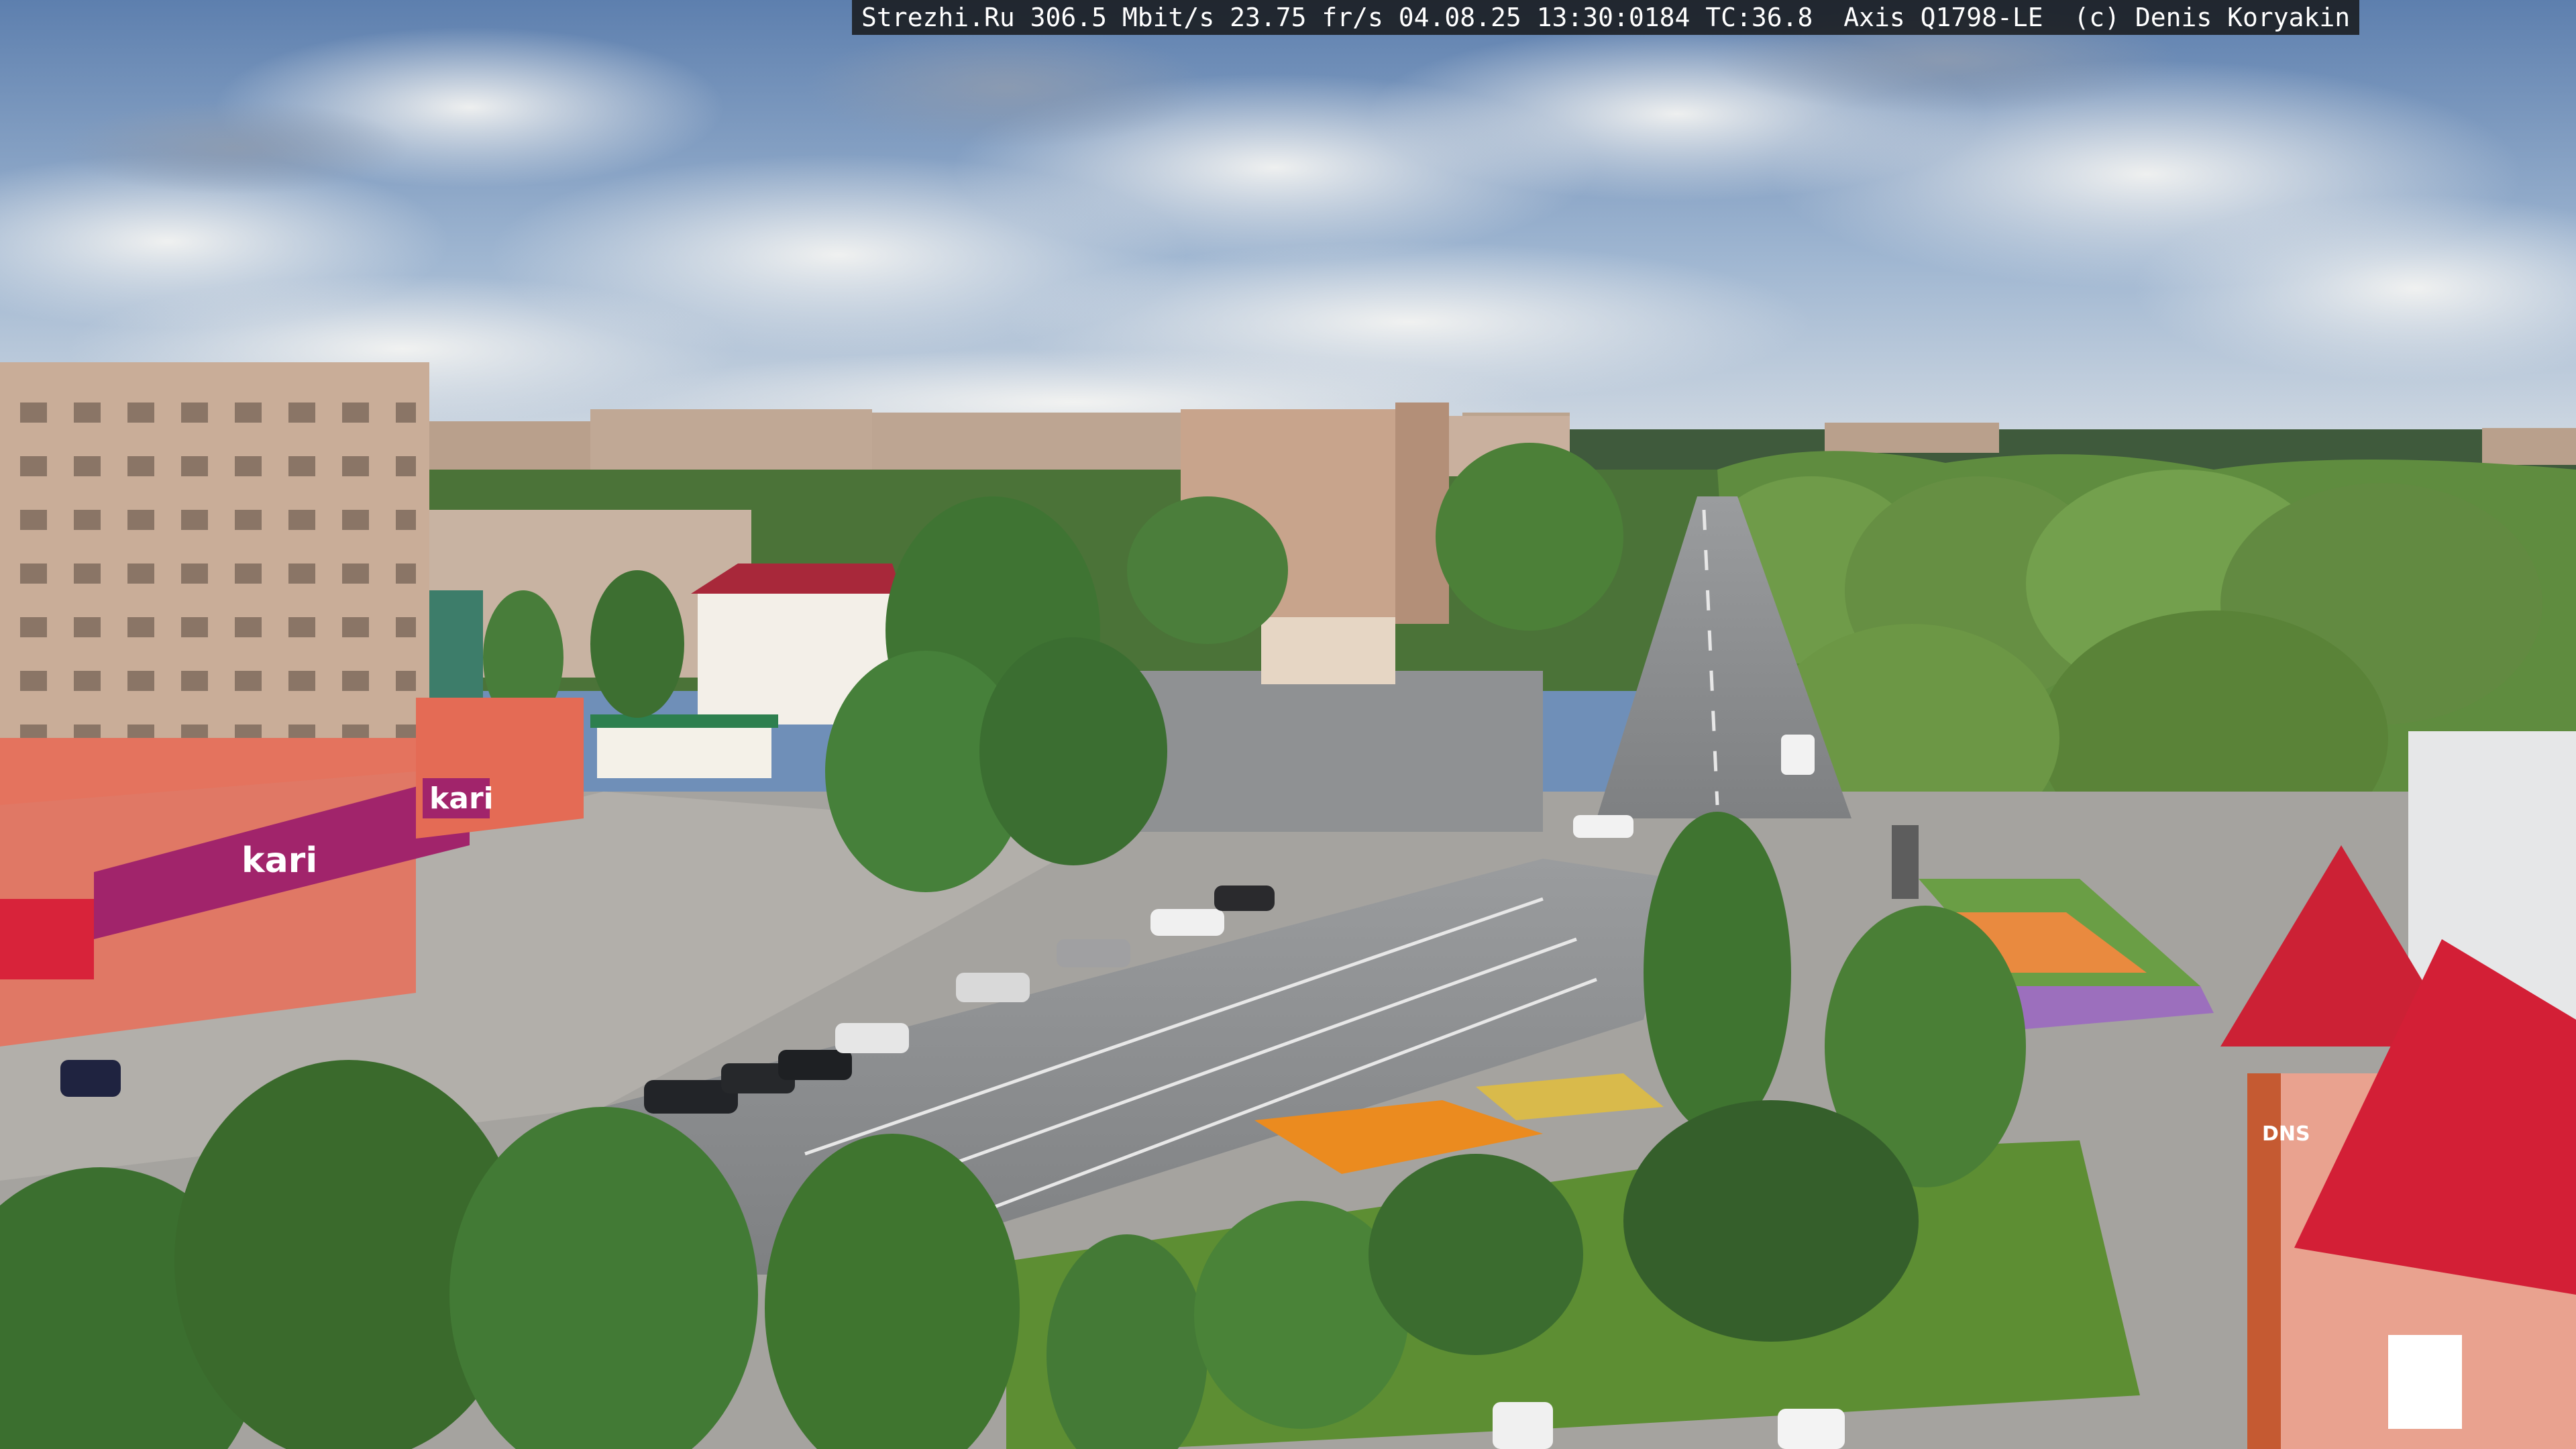 This screenshot has height=1449, width=2576. What do you see at coordinates (2204, 17) in the screenshot?
I see `copyright-text: (c) Denis Koryakin` at bounding box center [2204, 17].